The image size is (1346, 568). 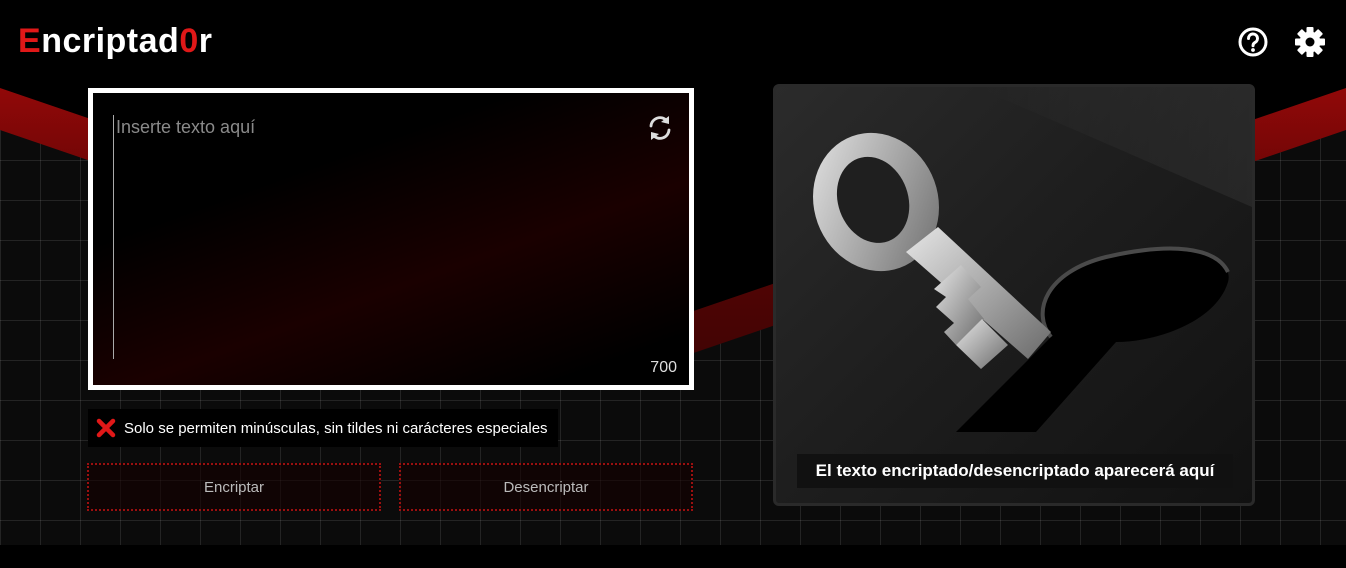 What do you see at coordinates (205, 41) in the screenshot?
I see `logo-text-end: r` at bounding box center [205, 41].